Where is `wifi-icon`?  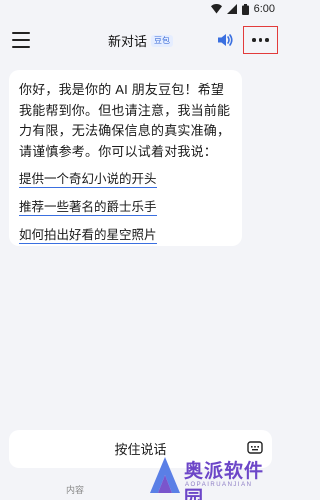
wifi-icon is located at coordinates (216, 9).